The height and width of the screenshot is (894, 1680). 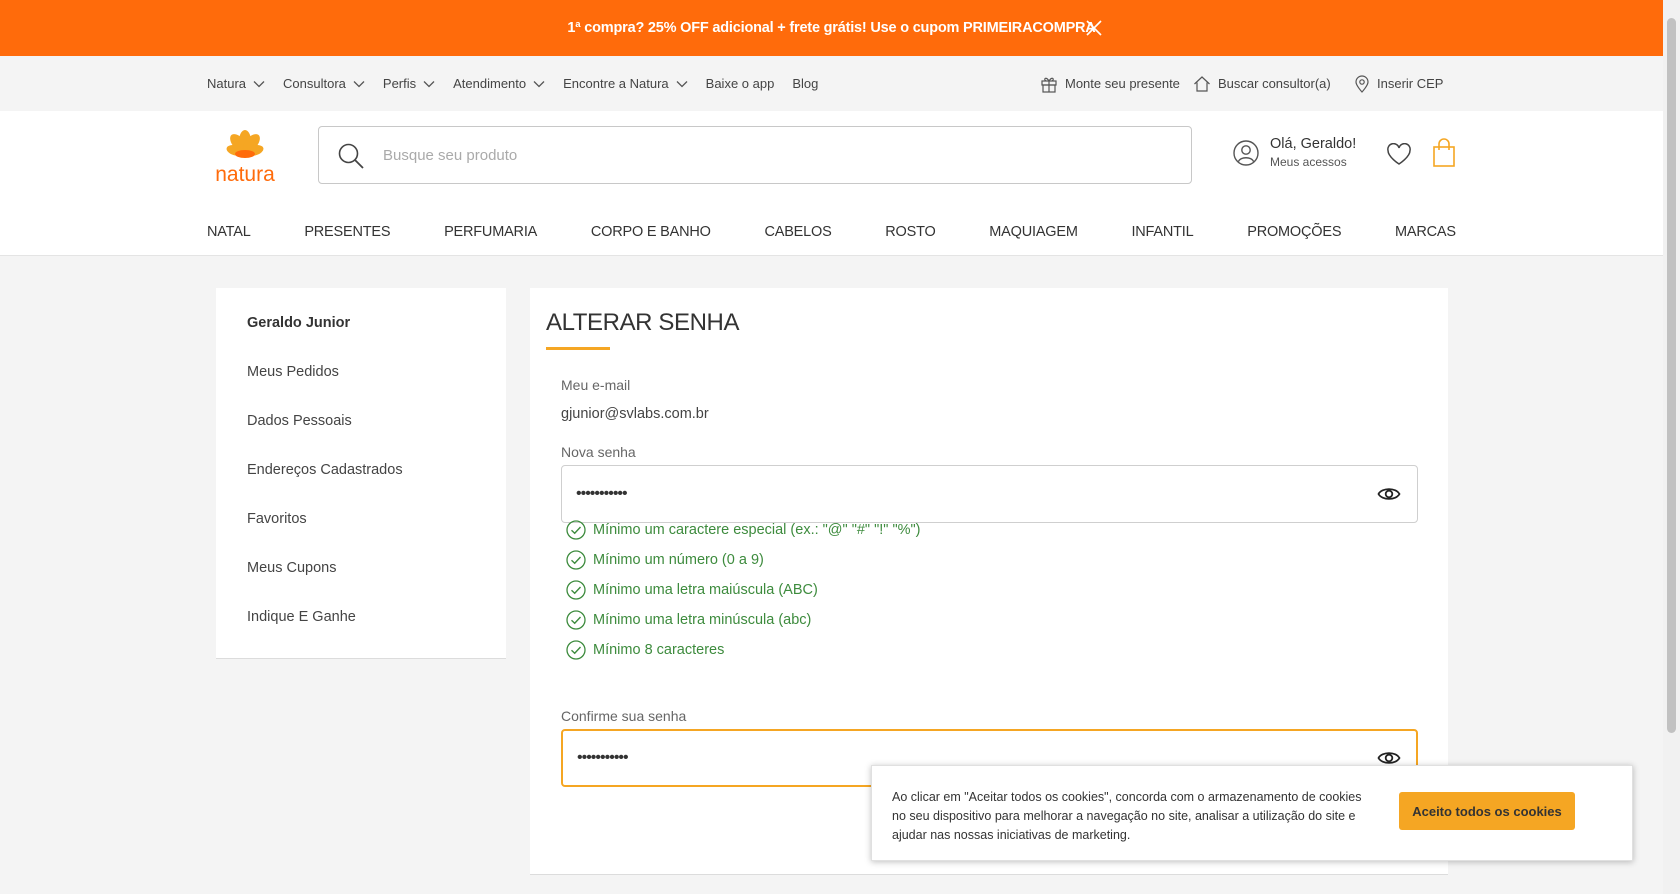 I want to click on category-promoções: PROMOÇÕES, so click(x=1294, y=232).